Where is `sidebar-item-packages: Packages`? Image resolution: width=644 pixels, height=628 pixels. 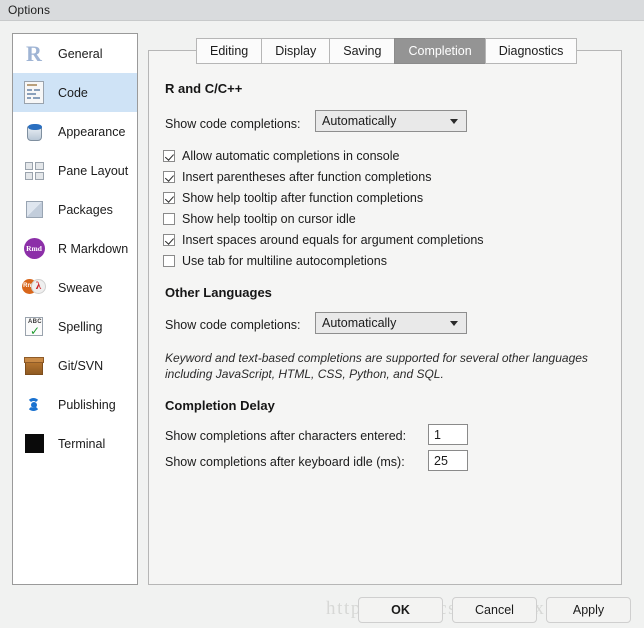
sidebar-item-packages: Packages is located at coordinates (75, 209).